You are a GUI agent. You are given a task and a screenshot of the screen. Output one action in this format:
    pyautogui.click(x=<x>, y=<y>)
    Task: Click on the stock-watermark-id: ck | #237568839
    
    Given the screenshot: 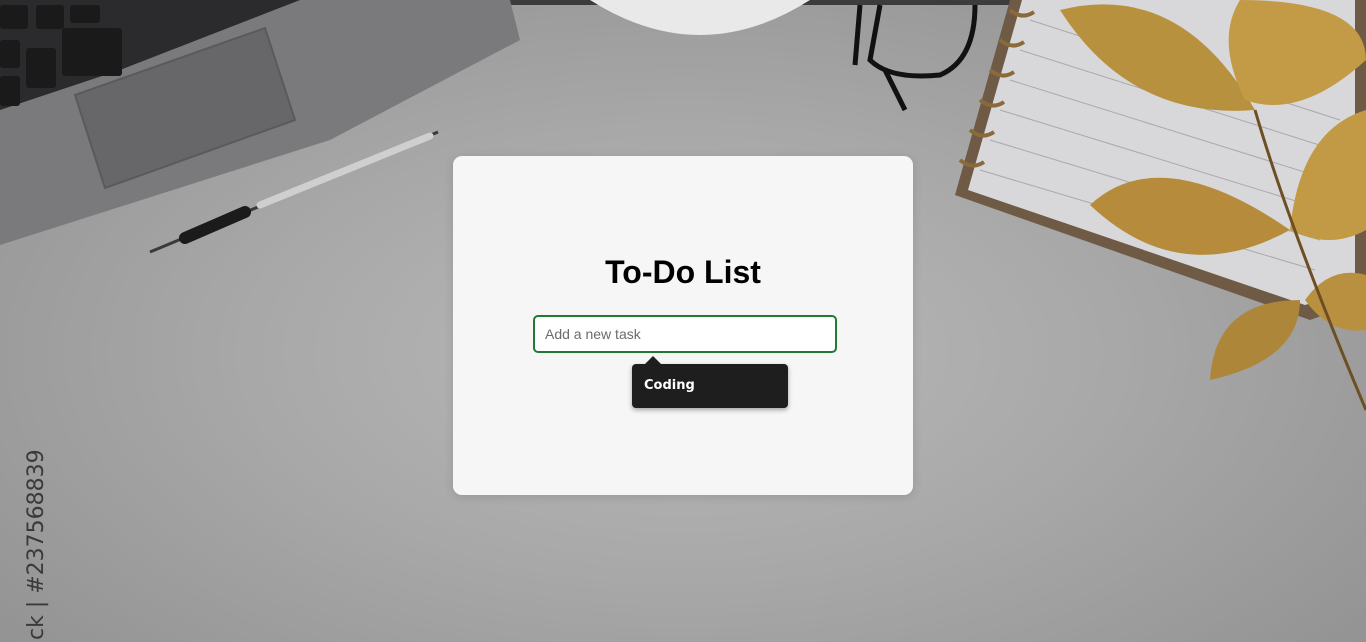 What is the action you would take?
    pyautogui.click(x=36, y=544)
    